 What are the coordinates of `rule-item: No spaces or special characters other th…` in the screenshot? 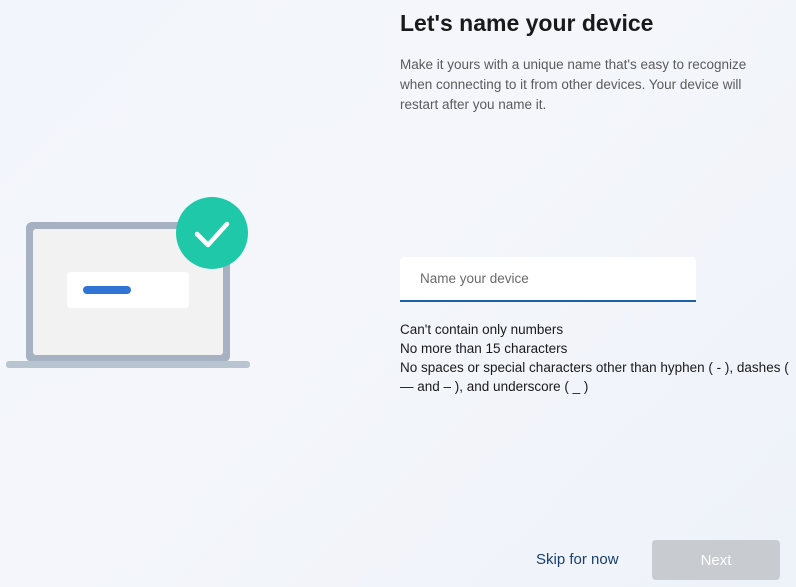 It's located at (594, 377).